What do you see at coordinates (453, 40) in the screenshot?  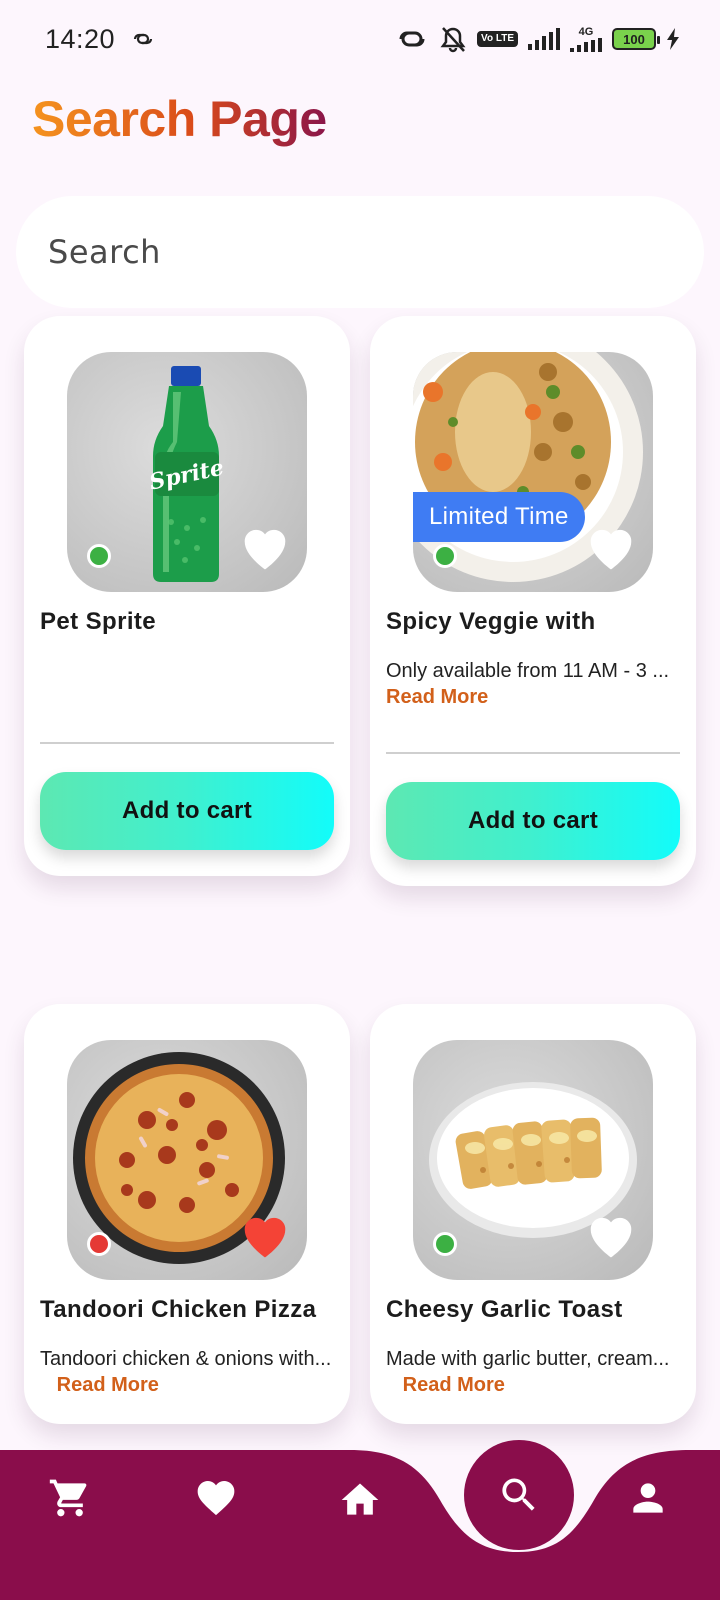 I see `bell-off-icon` at bounding box center [453, 40].